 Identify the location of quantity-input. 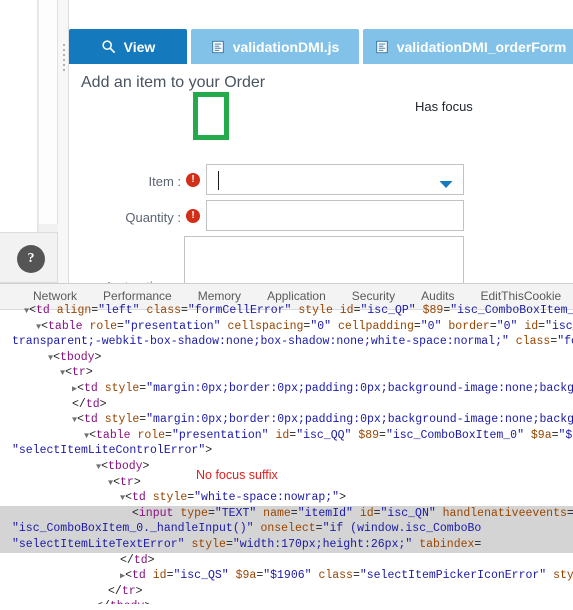
(335, 215).